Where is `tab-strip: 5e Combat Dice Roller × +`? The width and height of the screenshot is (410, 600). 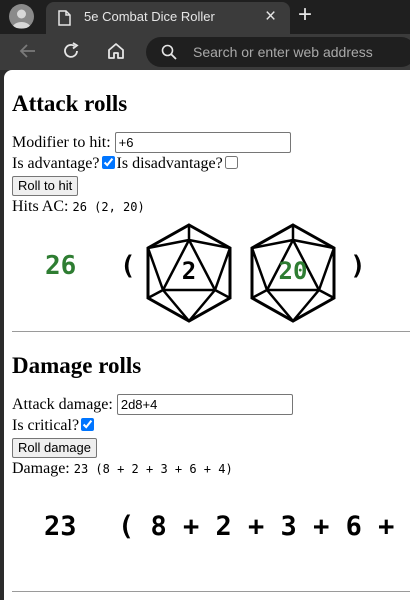 tab-strip: 5e Combat Dice Roller × + is located at coordinates (205, 17).